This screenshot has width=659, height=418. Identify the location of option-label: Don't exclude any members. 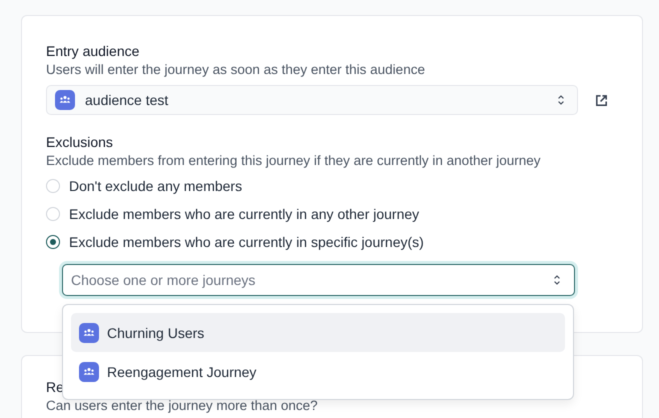
(155, 186).